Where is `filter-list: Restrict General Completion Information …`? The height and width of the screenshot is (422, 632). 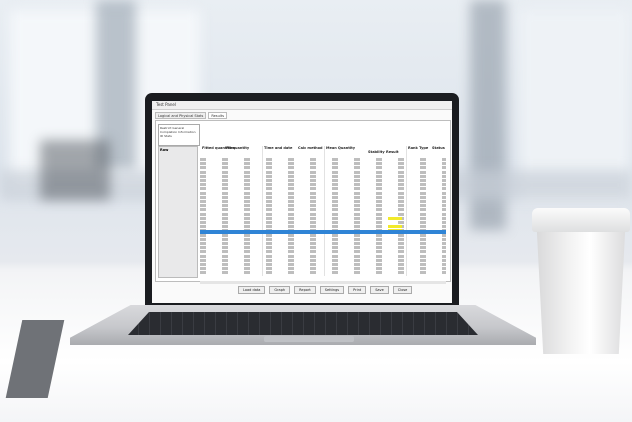
filter-list: Restrict General Completion Information … is located at coordinates (179, 135).